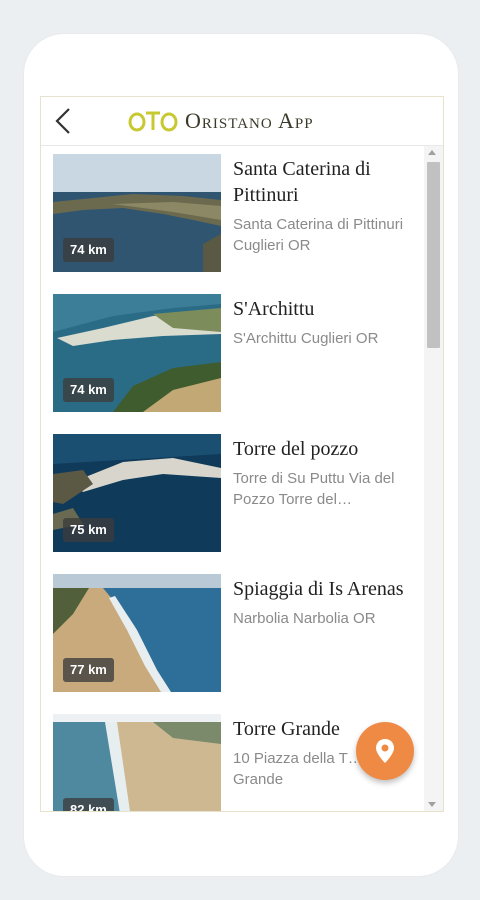 The height and width of the screenshot is (900, 480). I want to click on scrollbar, so click(433, 478).